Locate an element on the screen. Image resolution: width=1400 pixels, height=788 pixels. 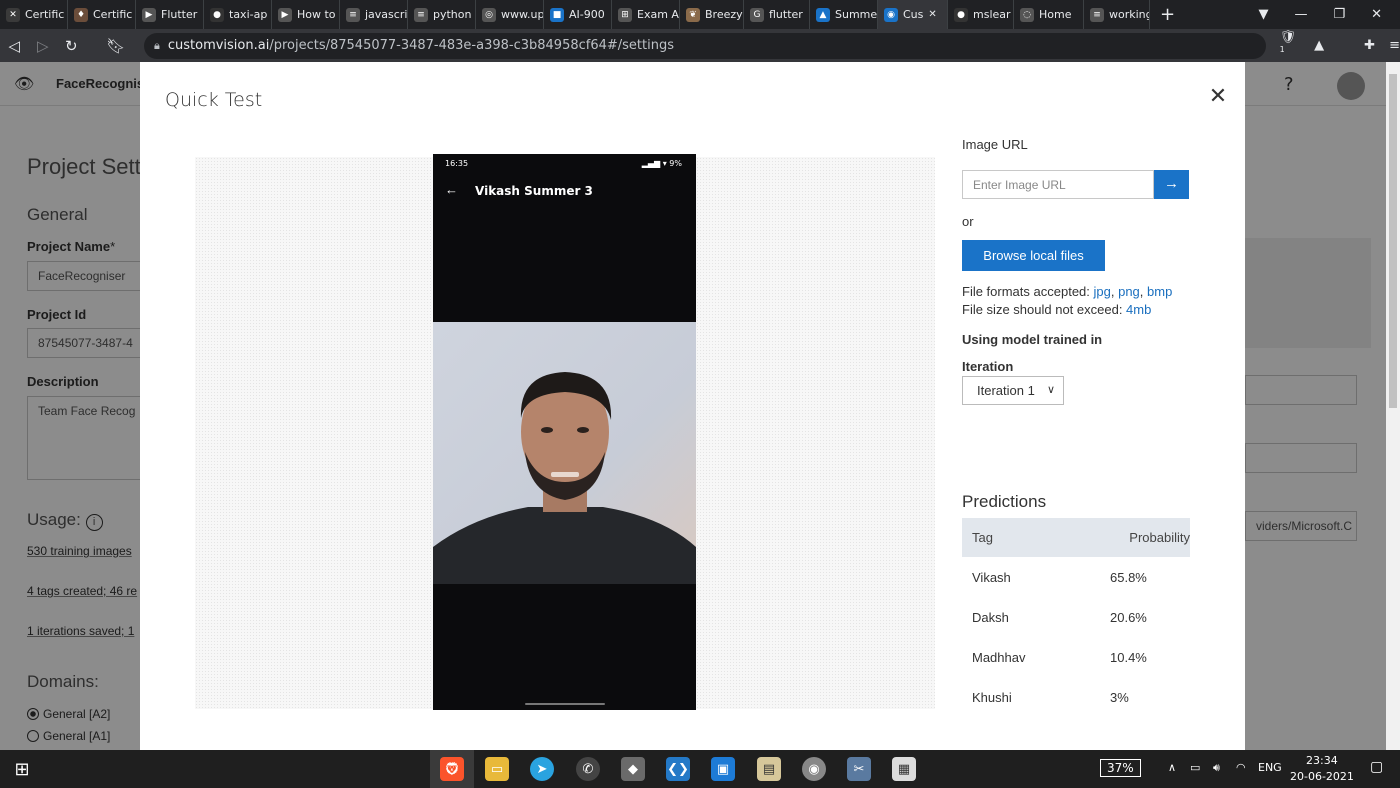
lock-icon: 🔒︎ is located at coordinates (157, 45).